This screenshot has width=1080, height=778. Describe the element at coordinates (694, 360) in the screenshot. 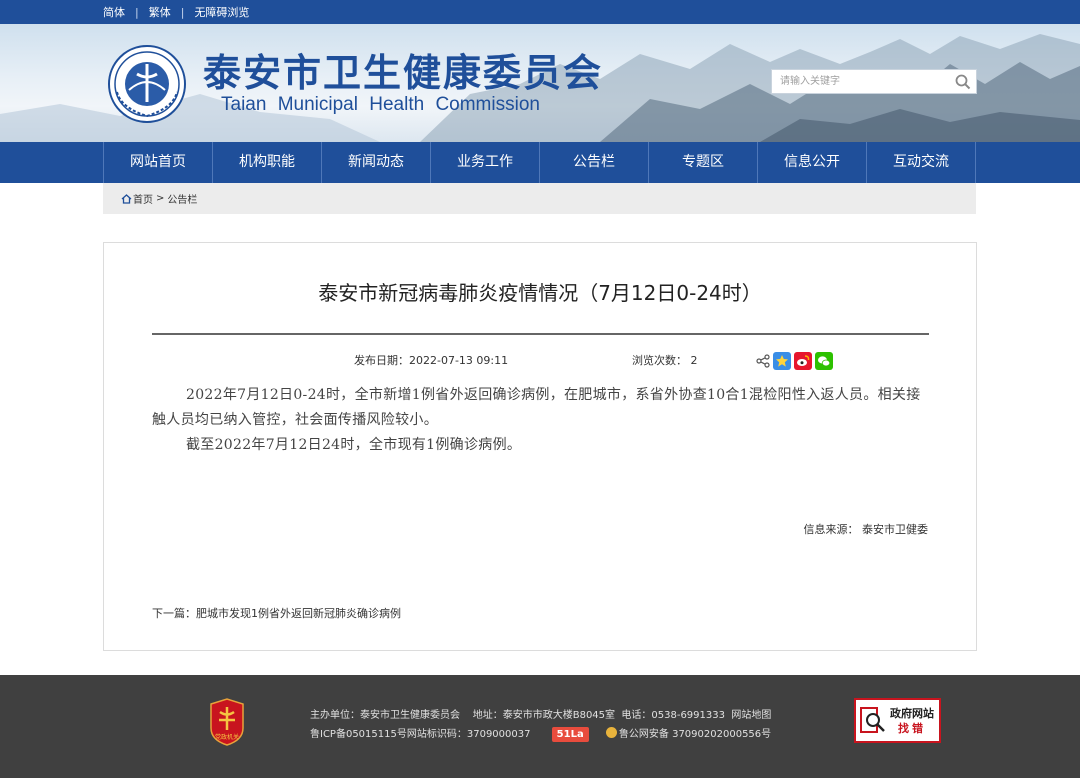

I see `view-count-value: 2` at that location.